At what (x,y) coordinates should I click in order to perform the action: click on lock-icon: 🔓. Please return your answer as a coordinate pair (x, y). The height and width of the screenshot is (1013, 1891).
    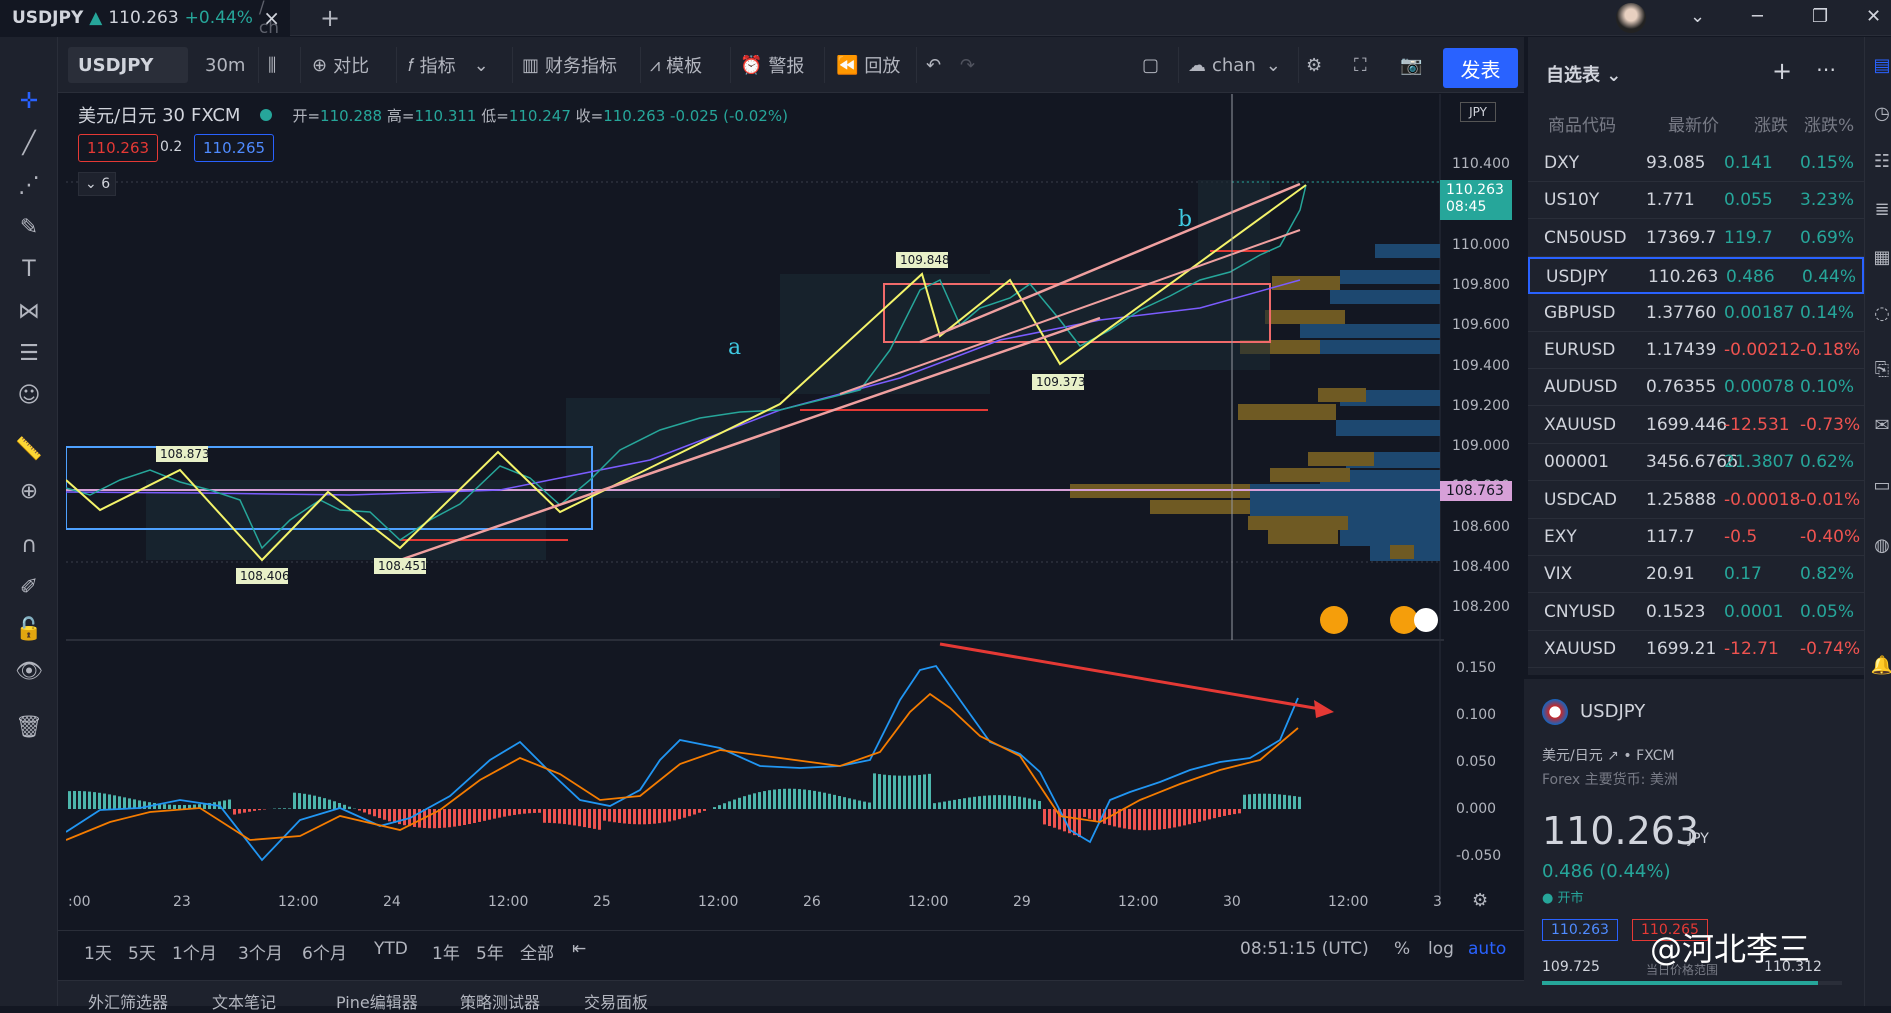
    Looking at the image, I should click on (29, 630).